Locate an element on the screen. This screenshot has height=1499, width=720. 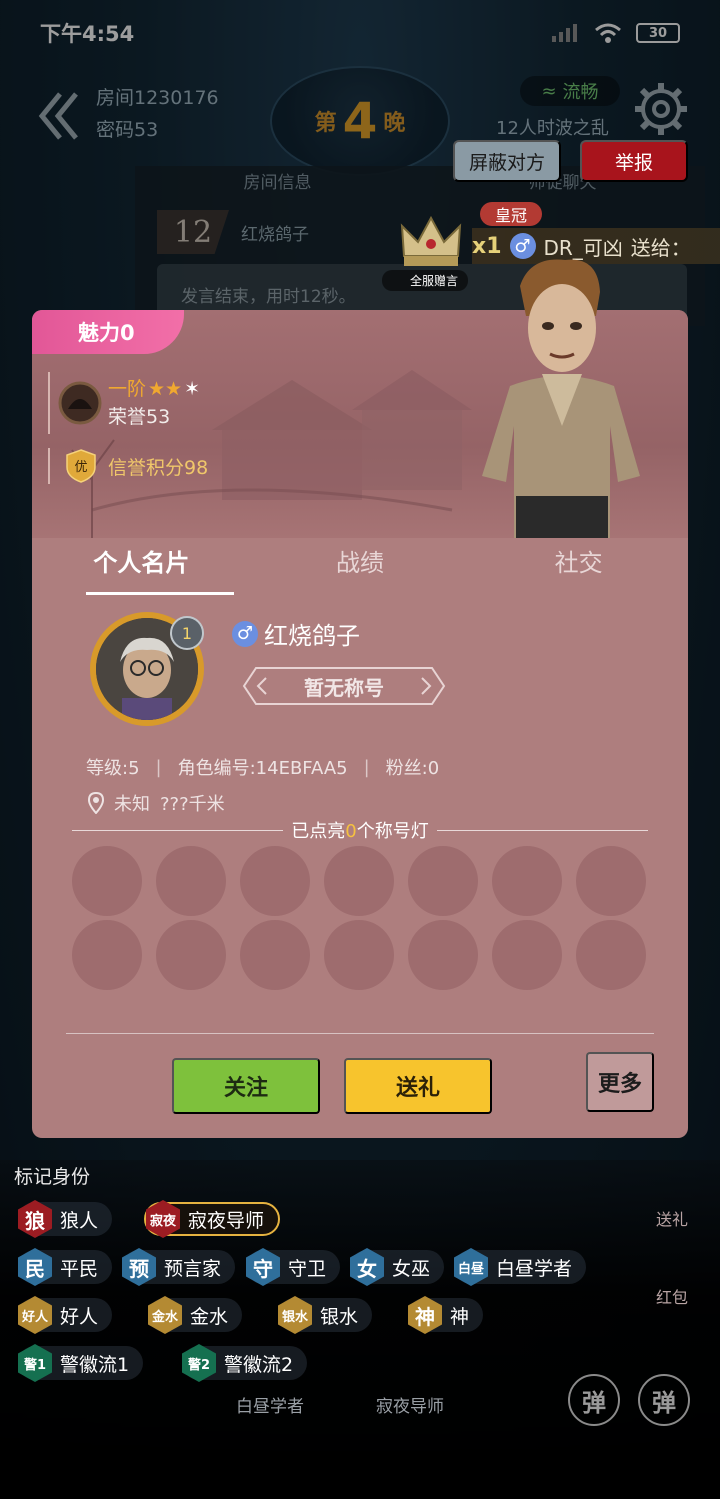
role-chip-villager: 民 平民 is located at coordinates (65, 1267).